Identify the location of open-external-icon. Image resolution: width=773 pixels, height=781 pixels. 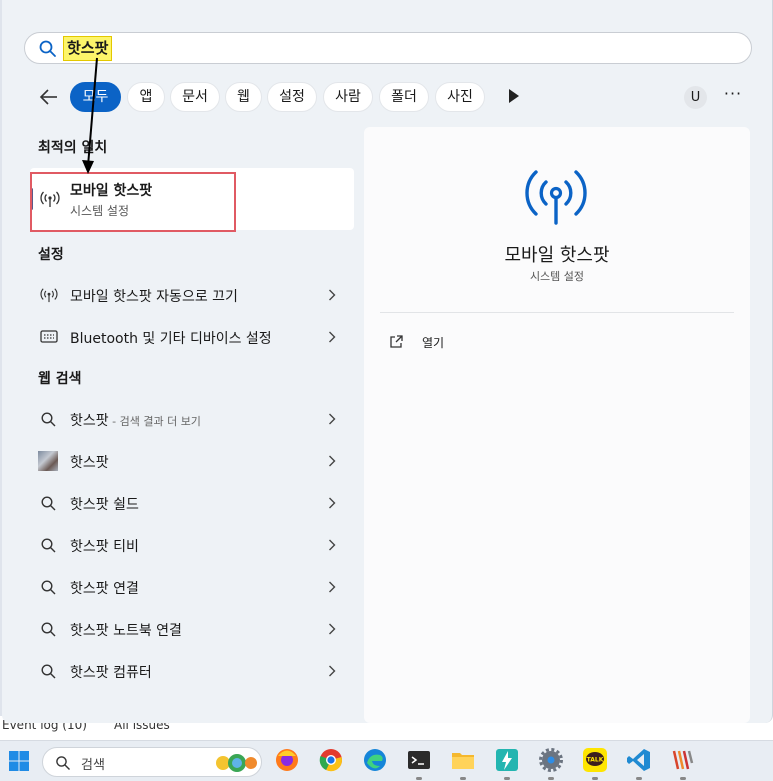
(396, 341).